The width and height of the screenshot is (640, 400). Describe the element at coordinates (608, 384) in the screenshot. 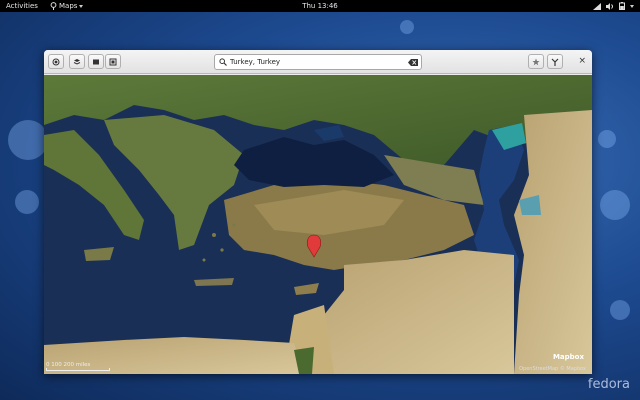

I see `fedora-branding: fedora` at that location.